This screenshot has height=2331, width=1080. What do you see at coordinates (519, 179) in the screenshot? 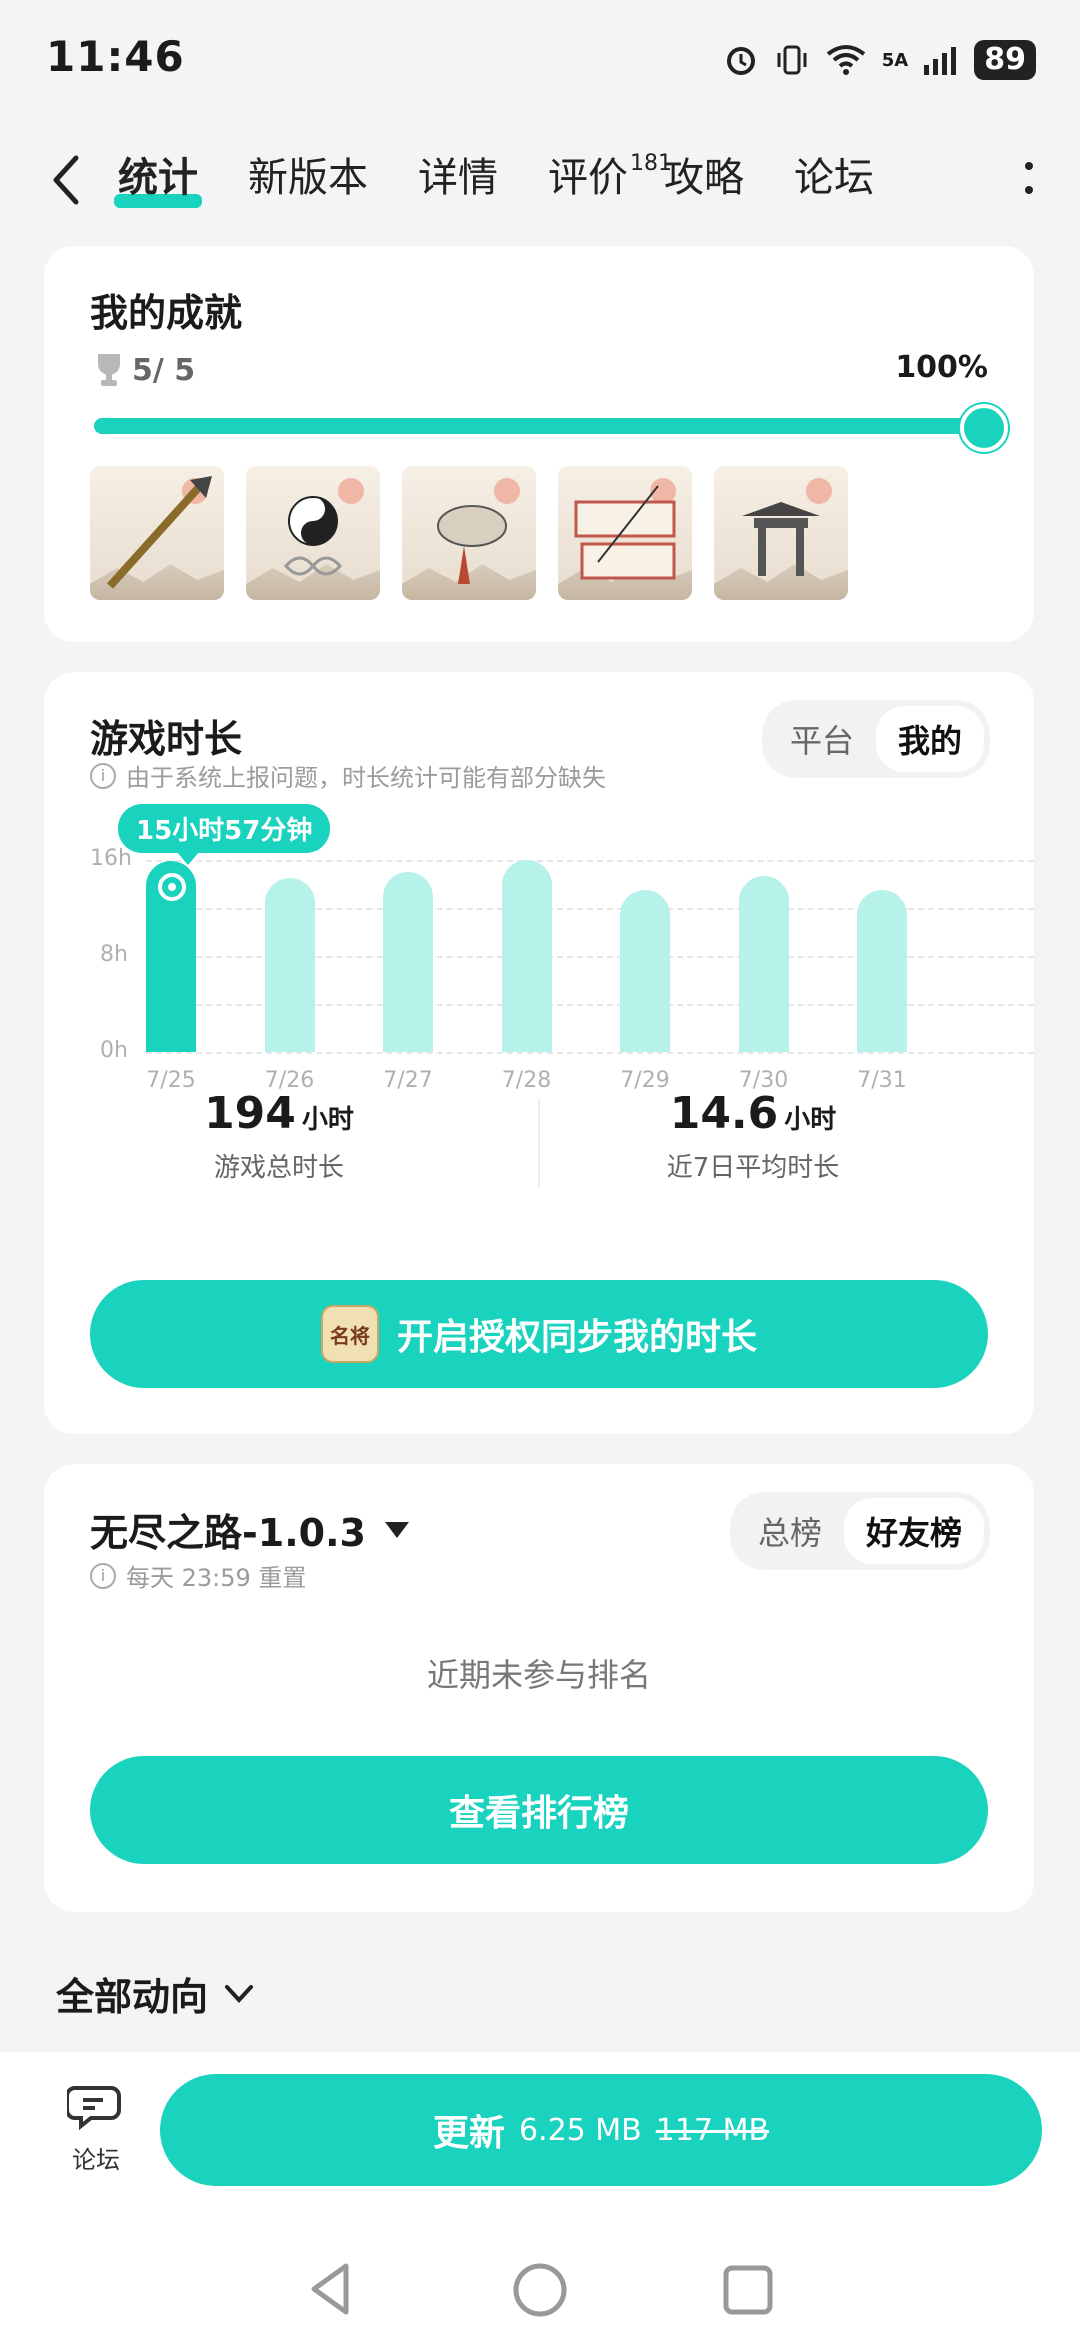
I see `tab-bar: 统计 新版本 详情 评价 181 攻略 论坛` at bounding box center [519, 179].